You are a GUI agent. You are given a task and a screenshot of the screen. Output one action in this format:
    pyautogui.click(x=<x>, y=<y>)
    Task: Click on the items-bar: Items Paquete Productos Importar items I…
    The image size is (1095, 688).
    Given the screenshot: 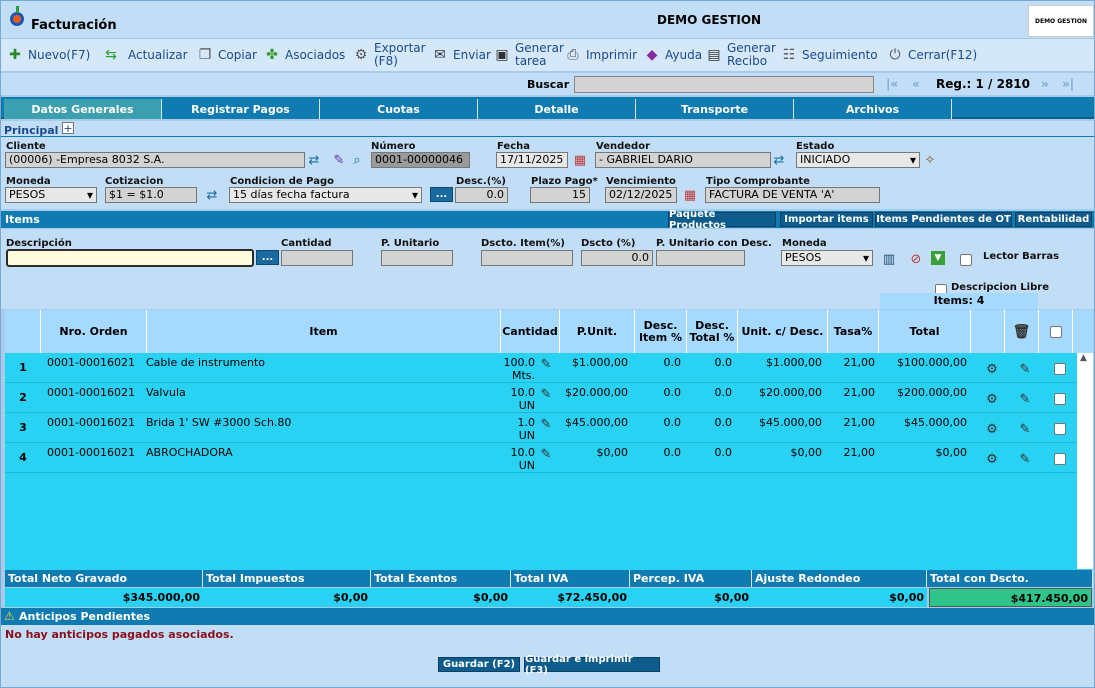 What is the action you would take?
    pyautogui.click(x=547, y=220)
    